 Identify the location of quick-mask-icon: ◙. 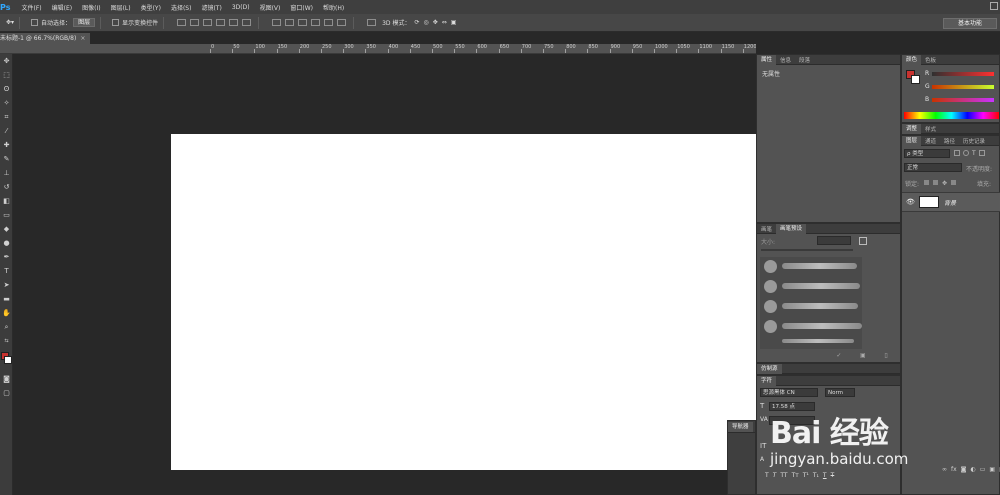
(6, 379).